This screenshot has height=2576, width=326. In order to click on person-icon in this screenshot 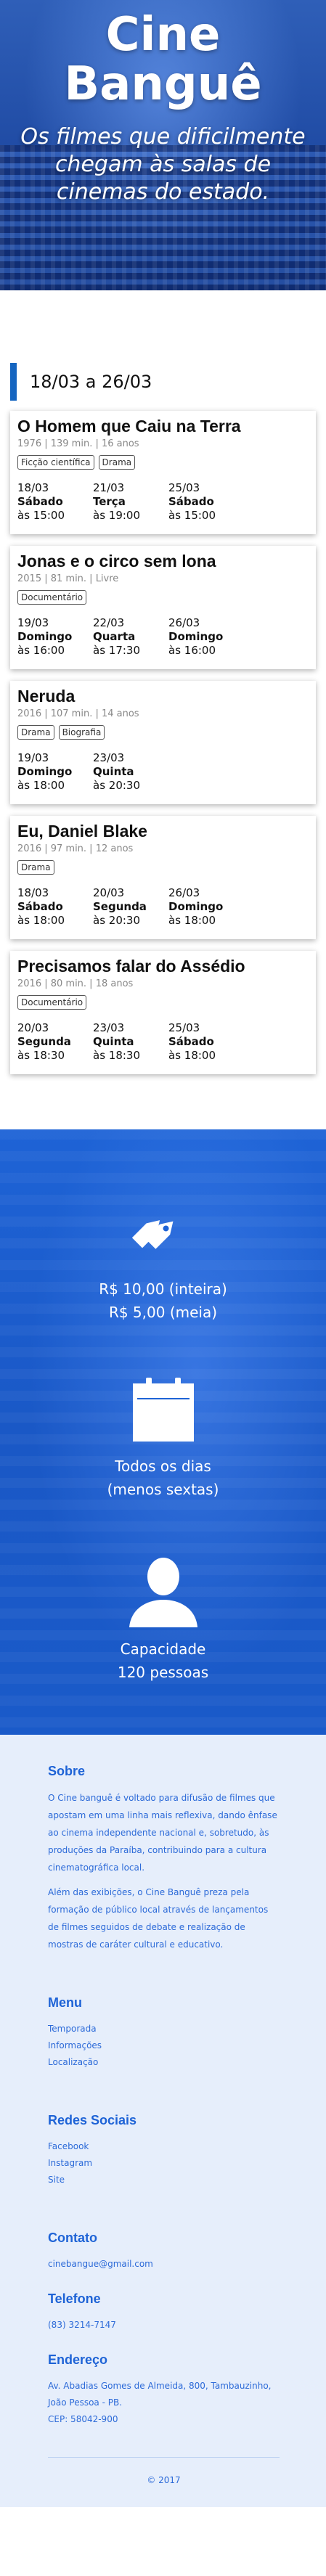, I will do `click(163, 1593)`.